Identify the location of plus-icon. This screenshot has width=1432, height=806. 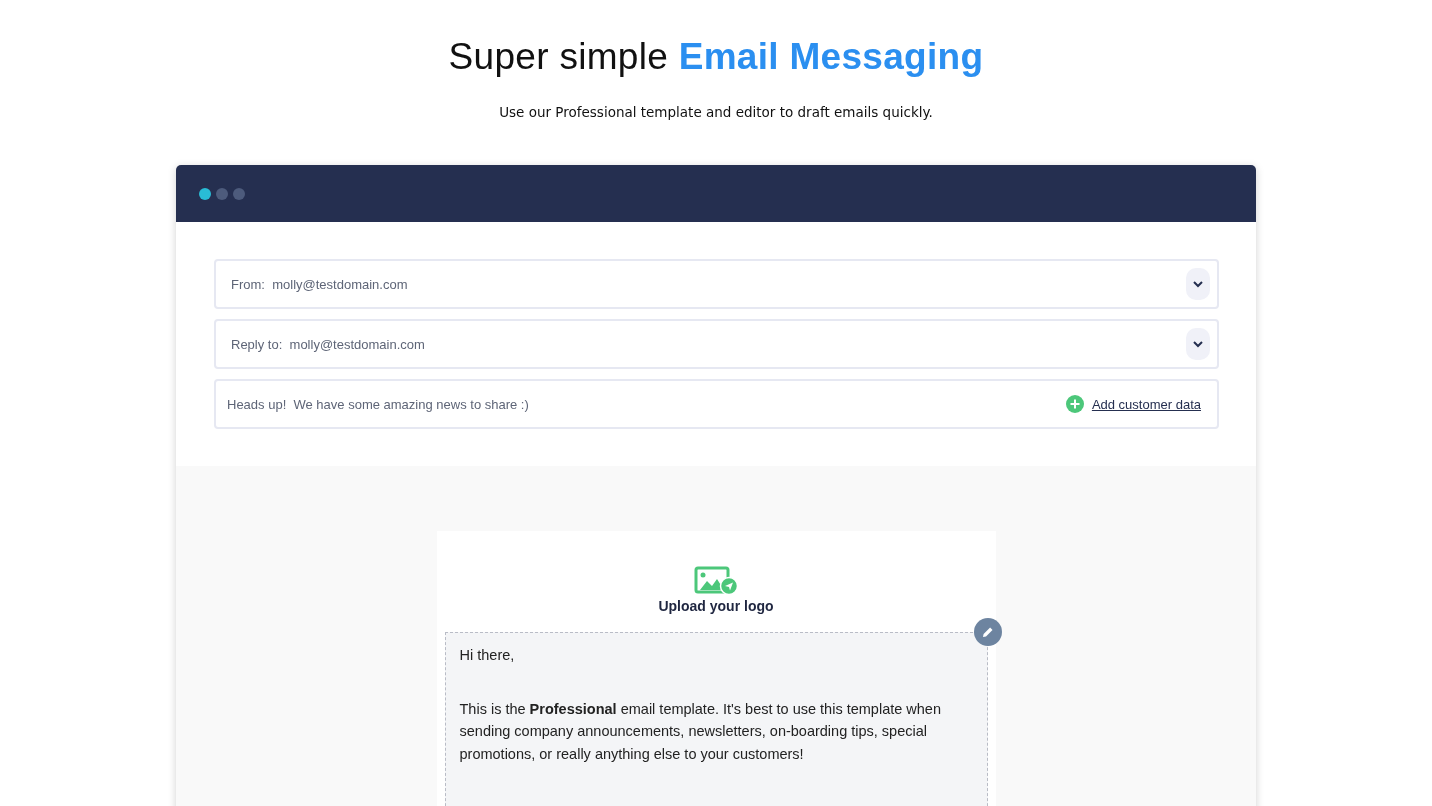
(1074, 404).